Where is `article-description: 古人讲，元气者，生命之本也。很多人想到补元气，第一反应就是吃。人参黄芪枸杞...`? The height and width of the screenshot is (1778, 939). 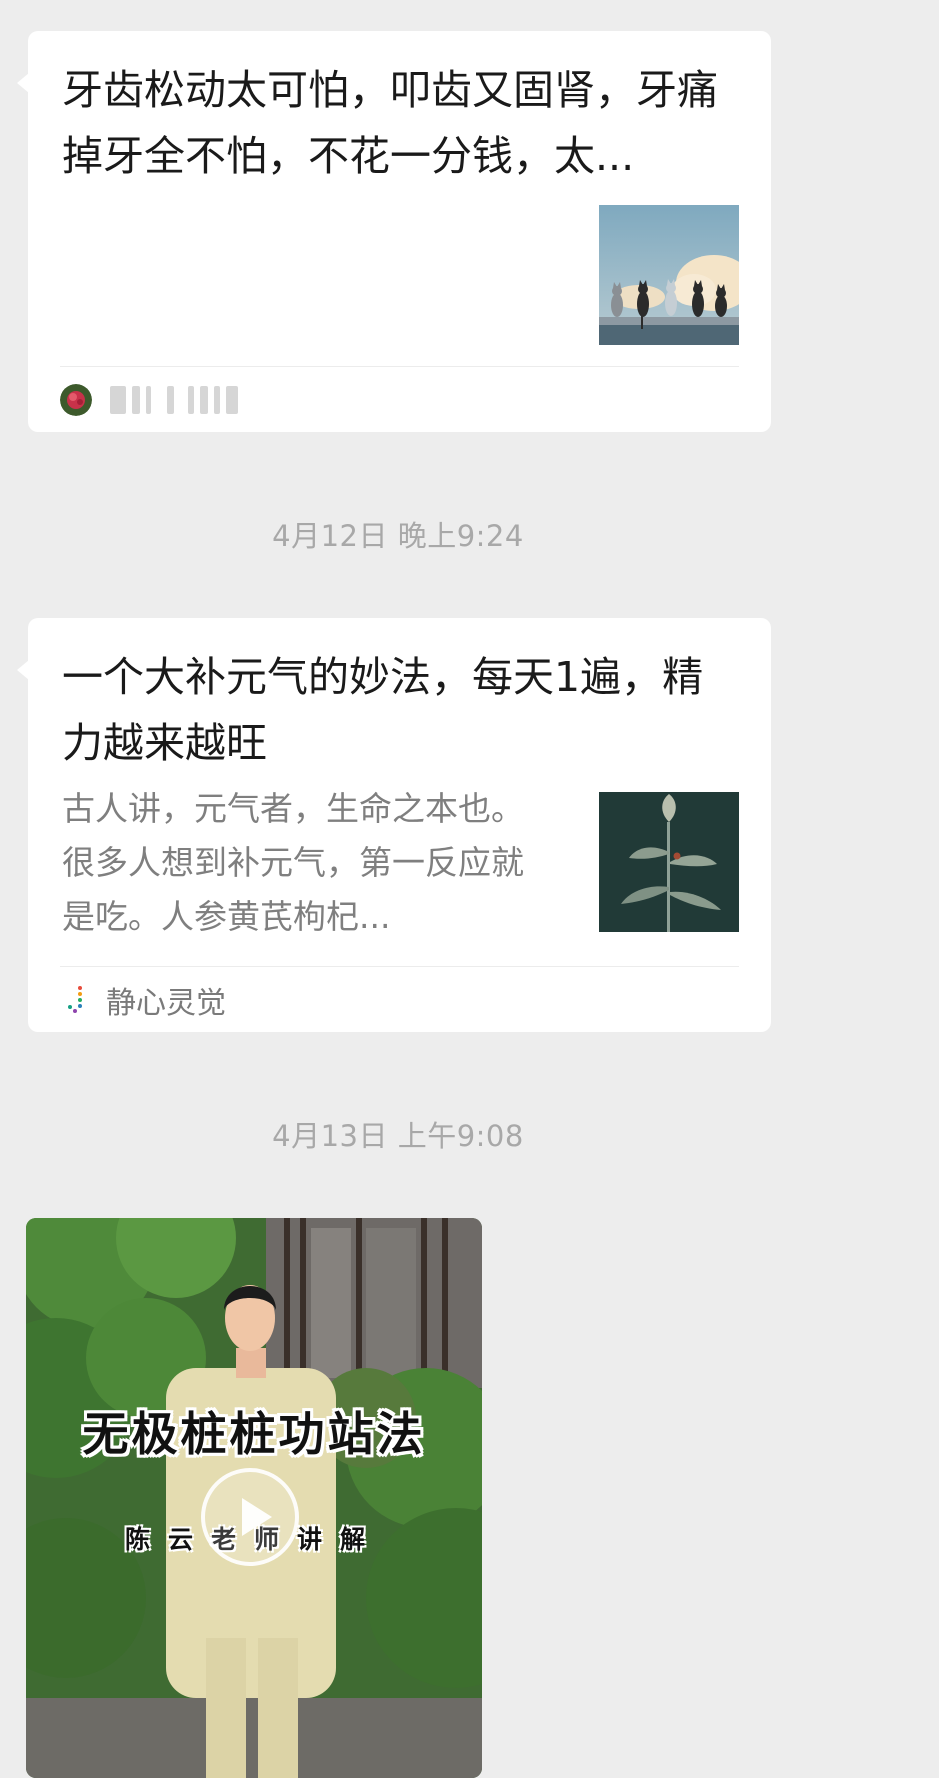 article-description: 古人讲，元气者，生命之本也。很多人想到补元气，第一反应就是吃。人参黄芪枸杞... is located at coordinates (293, 862).